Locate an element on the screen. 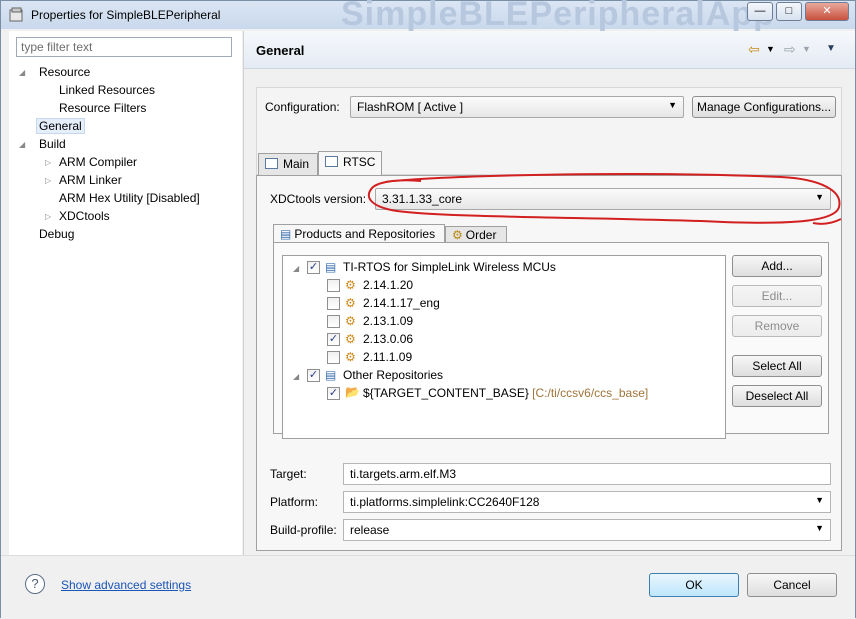 Image resolution: width=856 pixels, height=619 pixels. tree-item-resource: Resource is located at coordinates (64, 72).